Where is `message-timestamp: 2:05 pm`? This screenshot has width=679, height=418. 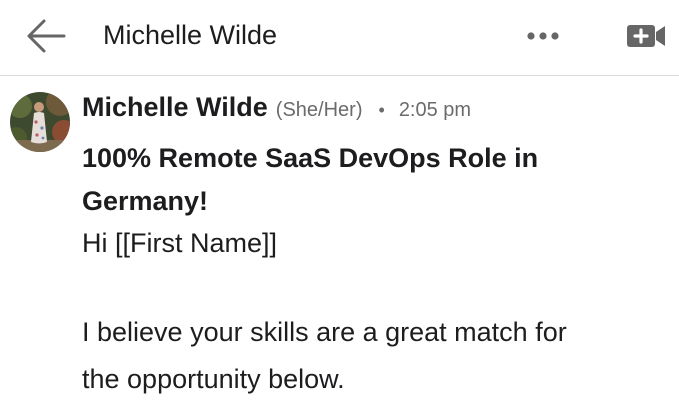
message-timestamp: 2:05 pm is located at coordinates (435, 110).